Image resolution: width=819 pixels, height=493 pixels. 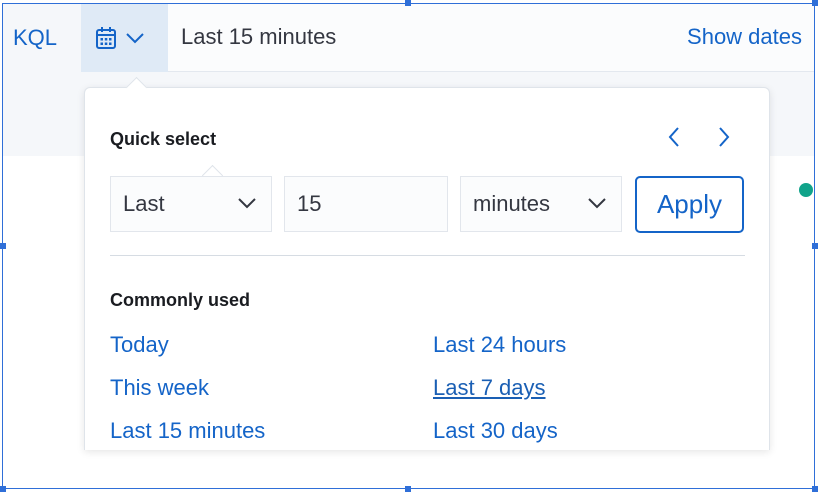 I want to click on chevron-right-icon, so click(x=724, y=137).